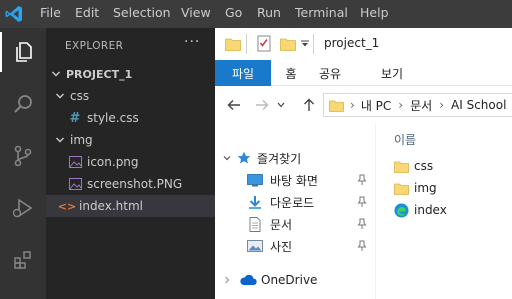 The image size is (512, 299). What do you see at coordinates (269, 12) in the screenshot?
I see `menu-run: Run` at bounding box center [269, 12].